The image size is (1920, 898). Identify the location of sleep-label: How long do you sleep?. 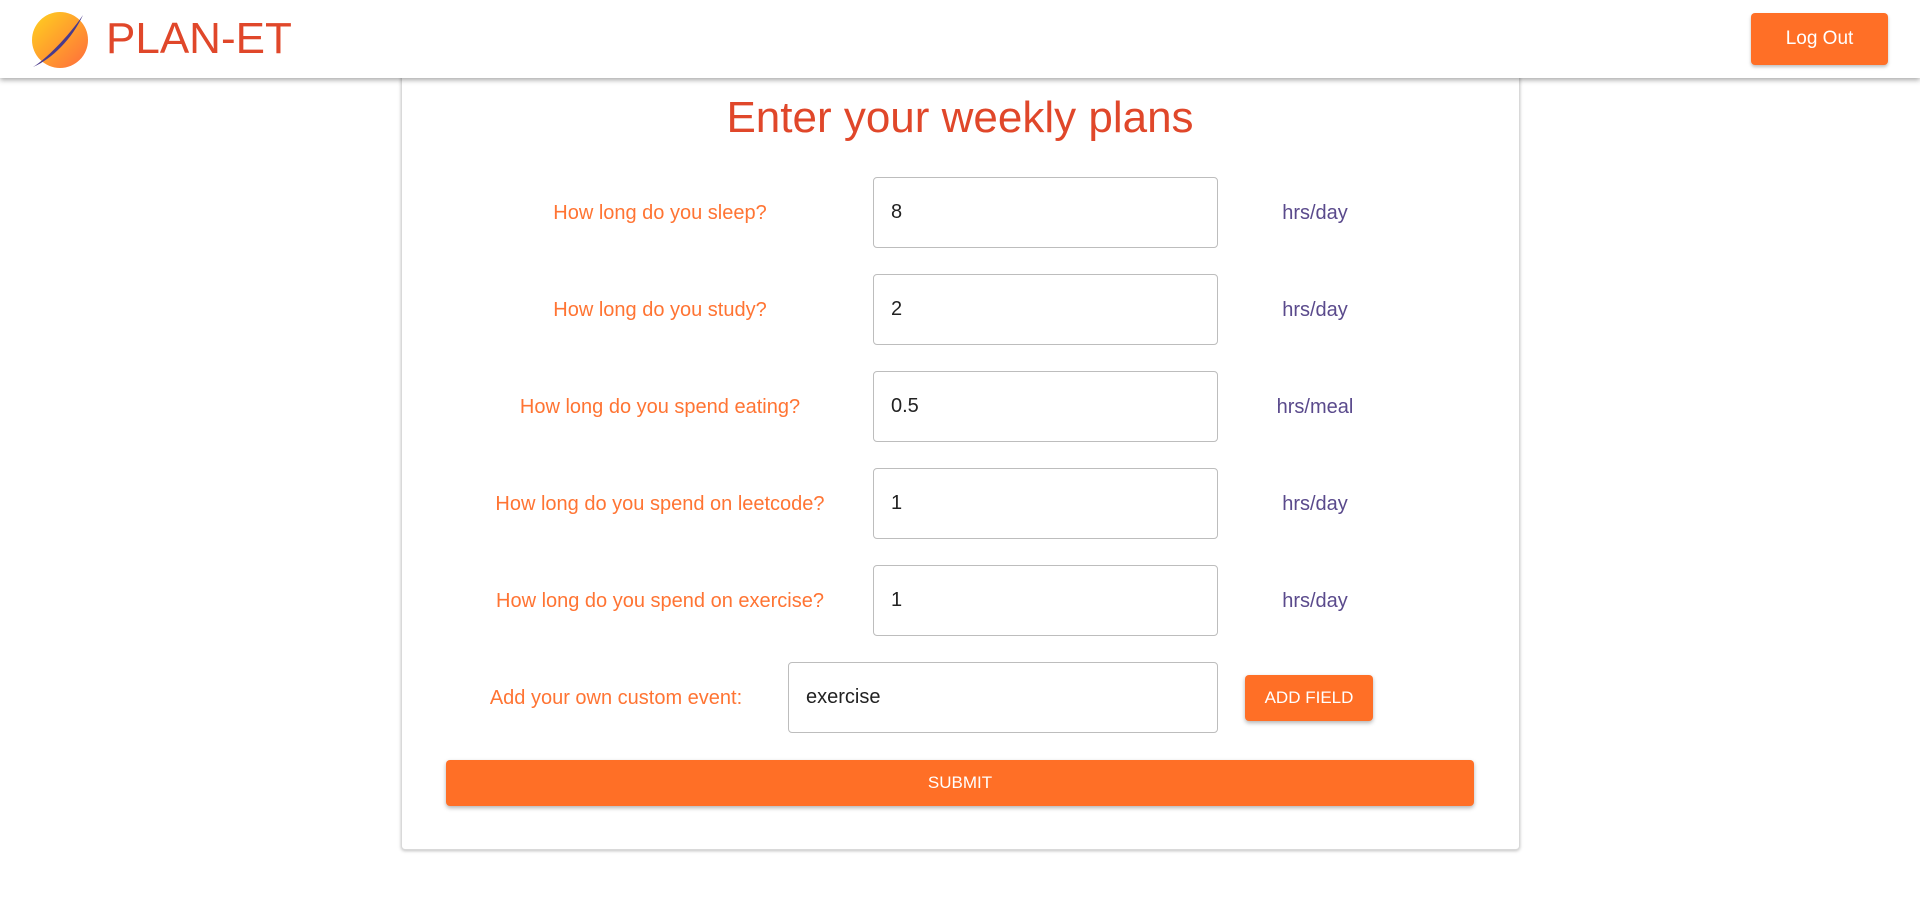
(660, 213).